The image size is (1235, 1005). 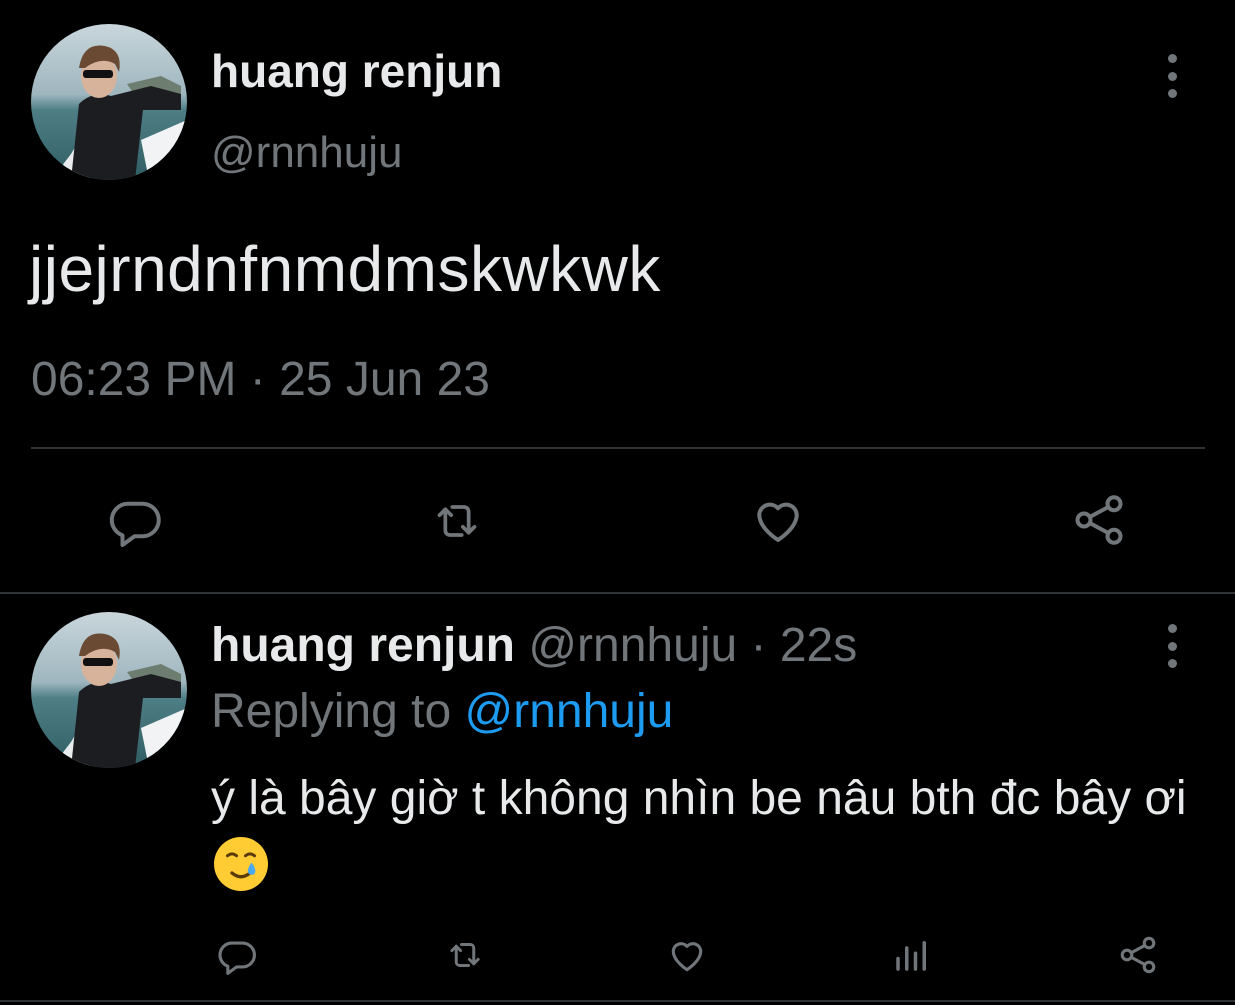 I want to click on tweet-timestamp: 06:23 PM · 25 Jun 23, so click(x=260, y=379).